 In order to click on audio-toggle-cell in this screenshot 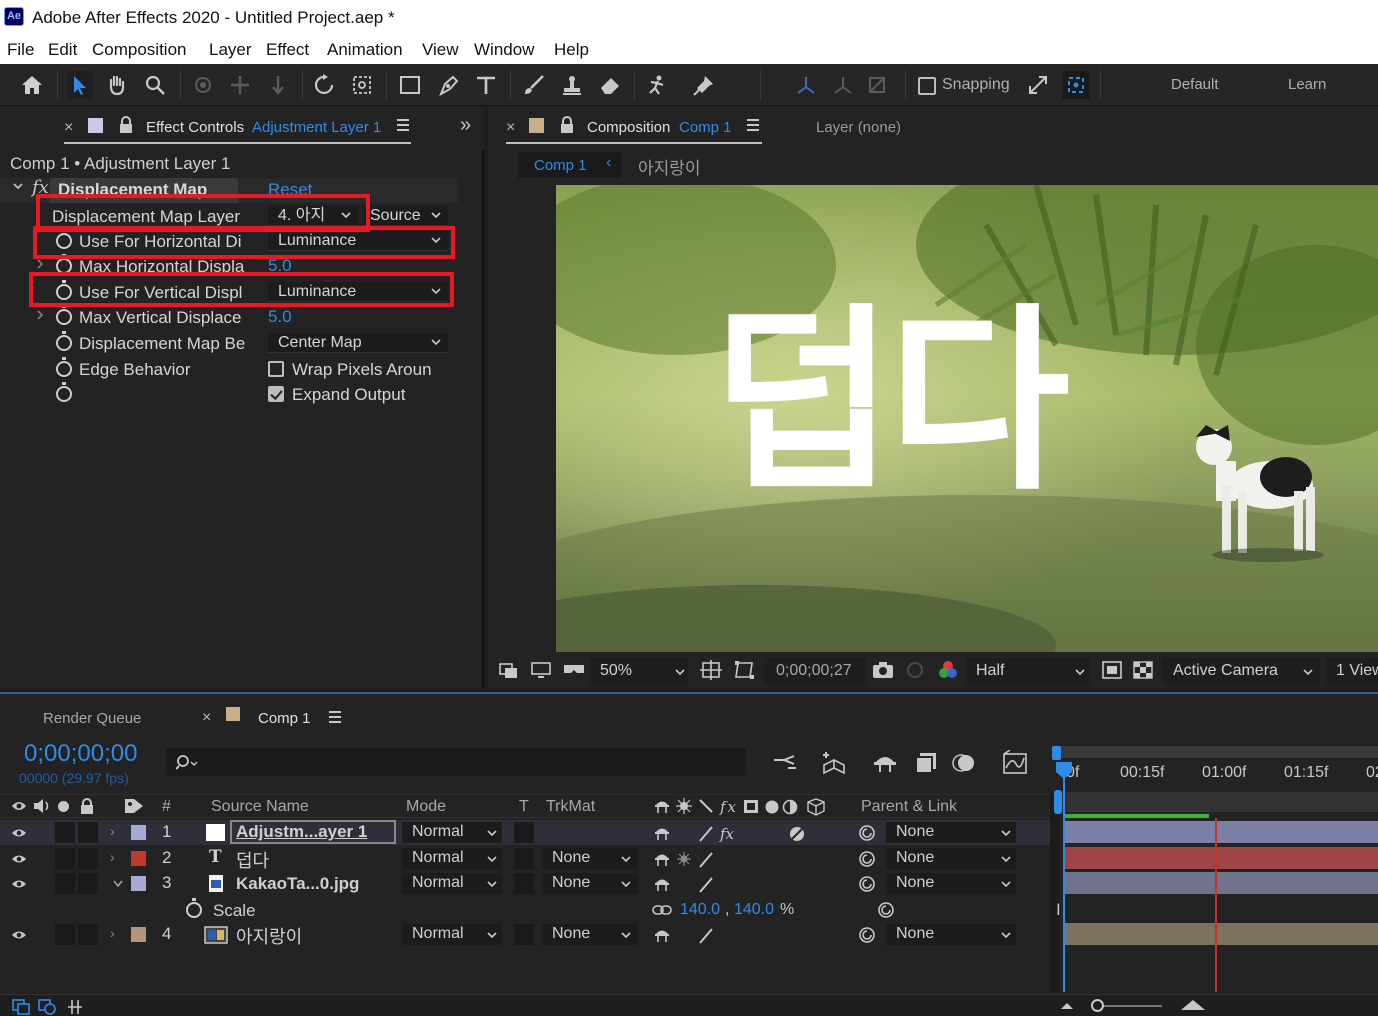, I will do `click(65, 883)`.